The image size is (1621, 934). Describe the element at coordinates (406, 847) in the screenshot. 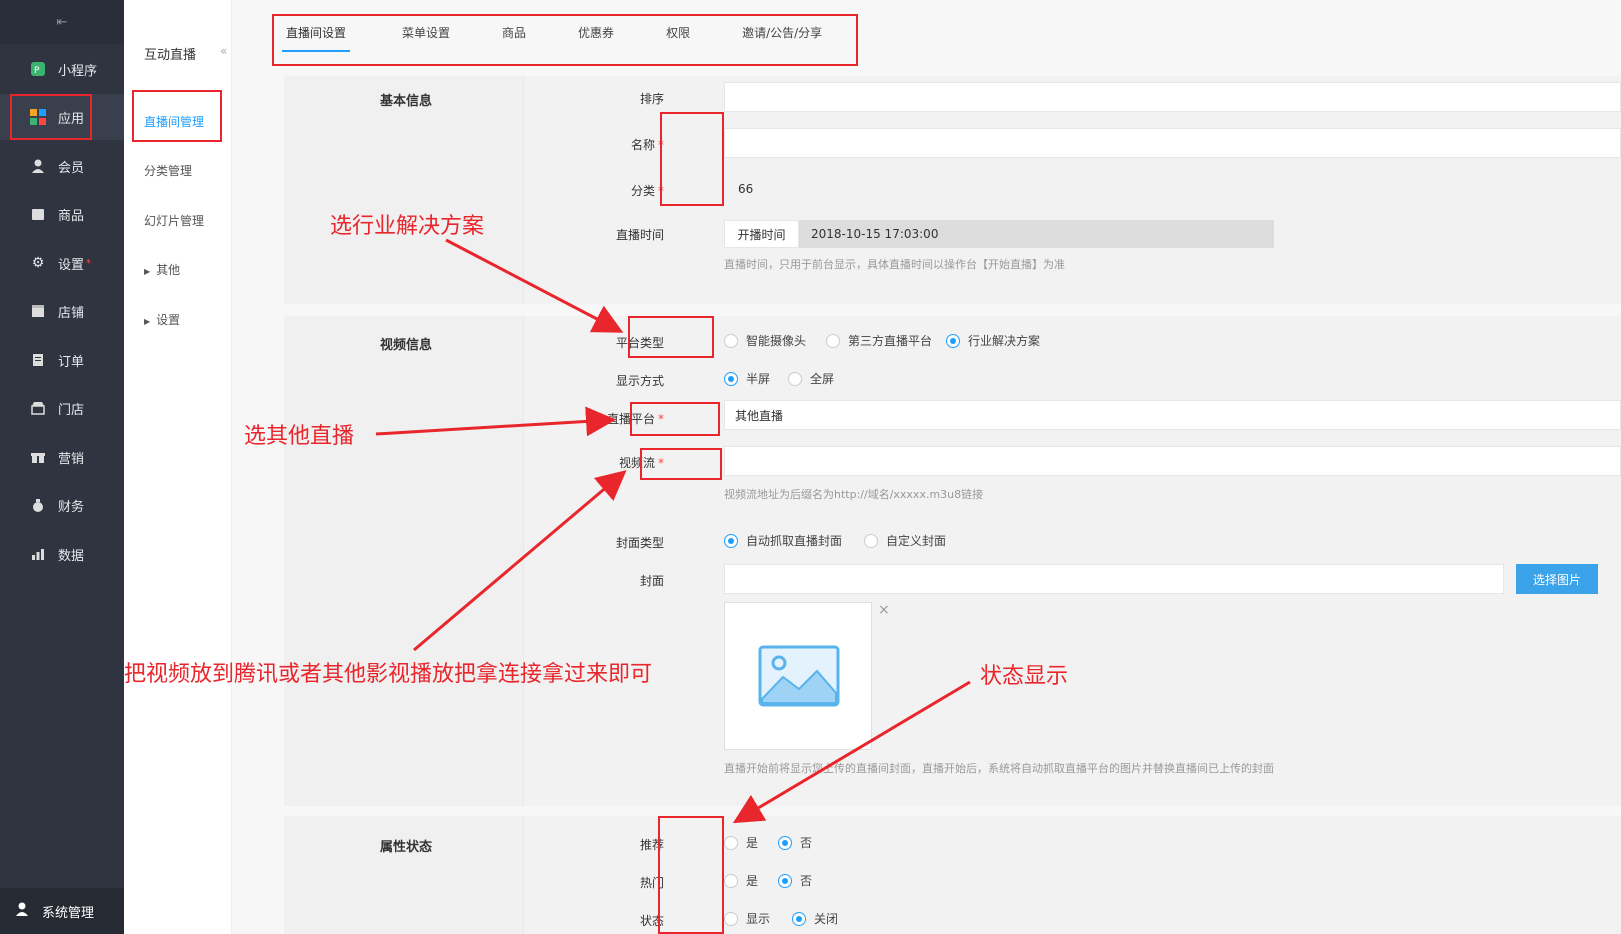

I see `section-title: 属性状态` at that location.